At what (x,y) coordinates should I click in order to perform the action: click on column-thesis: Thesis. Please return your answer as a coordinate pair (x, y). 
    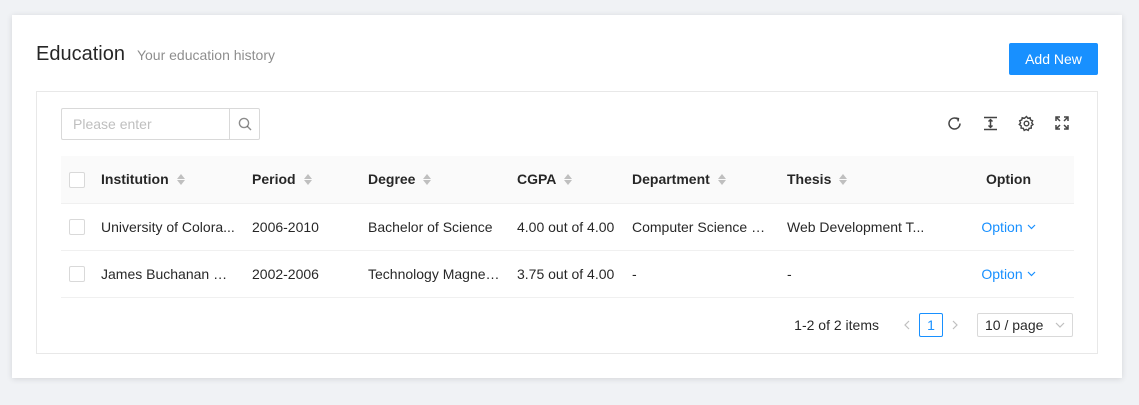
    Looking at the image, I should click on (861, 180).